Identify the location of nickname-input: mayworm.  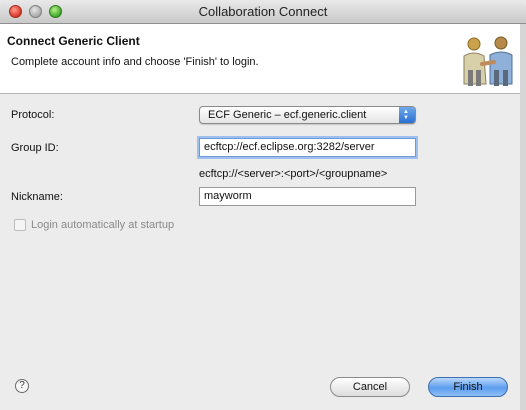
(307, 196).